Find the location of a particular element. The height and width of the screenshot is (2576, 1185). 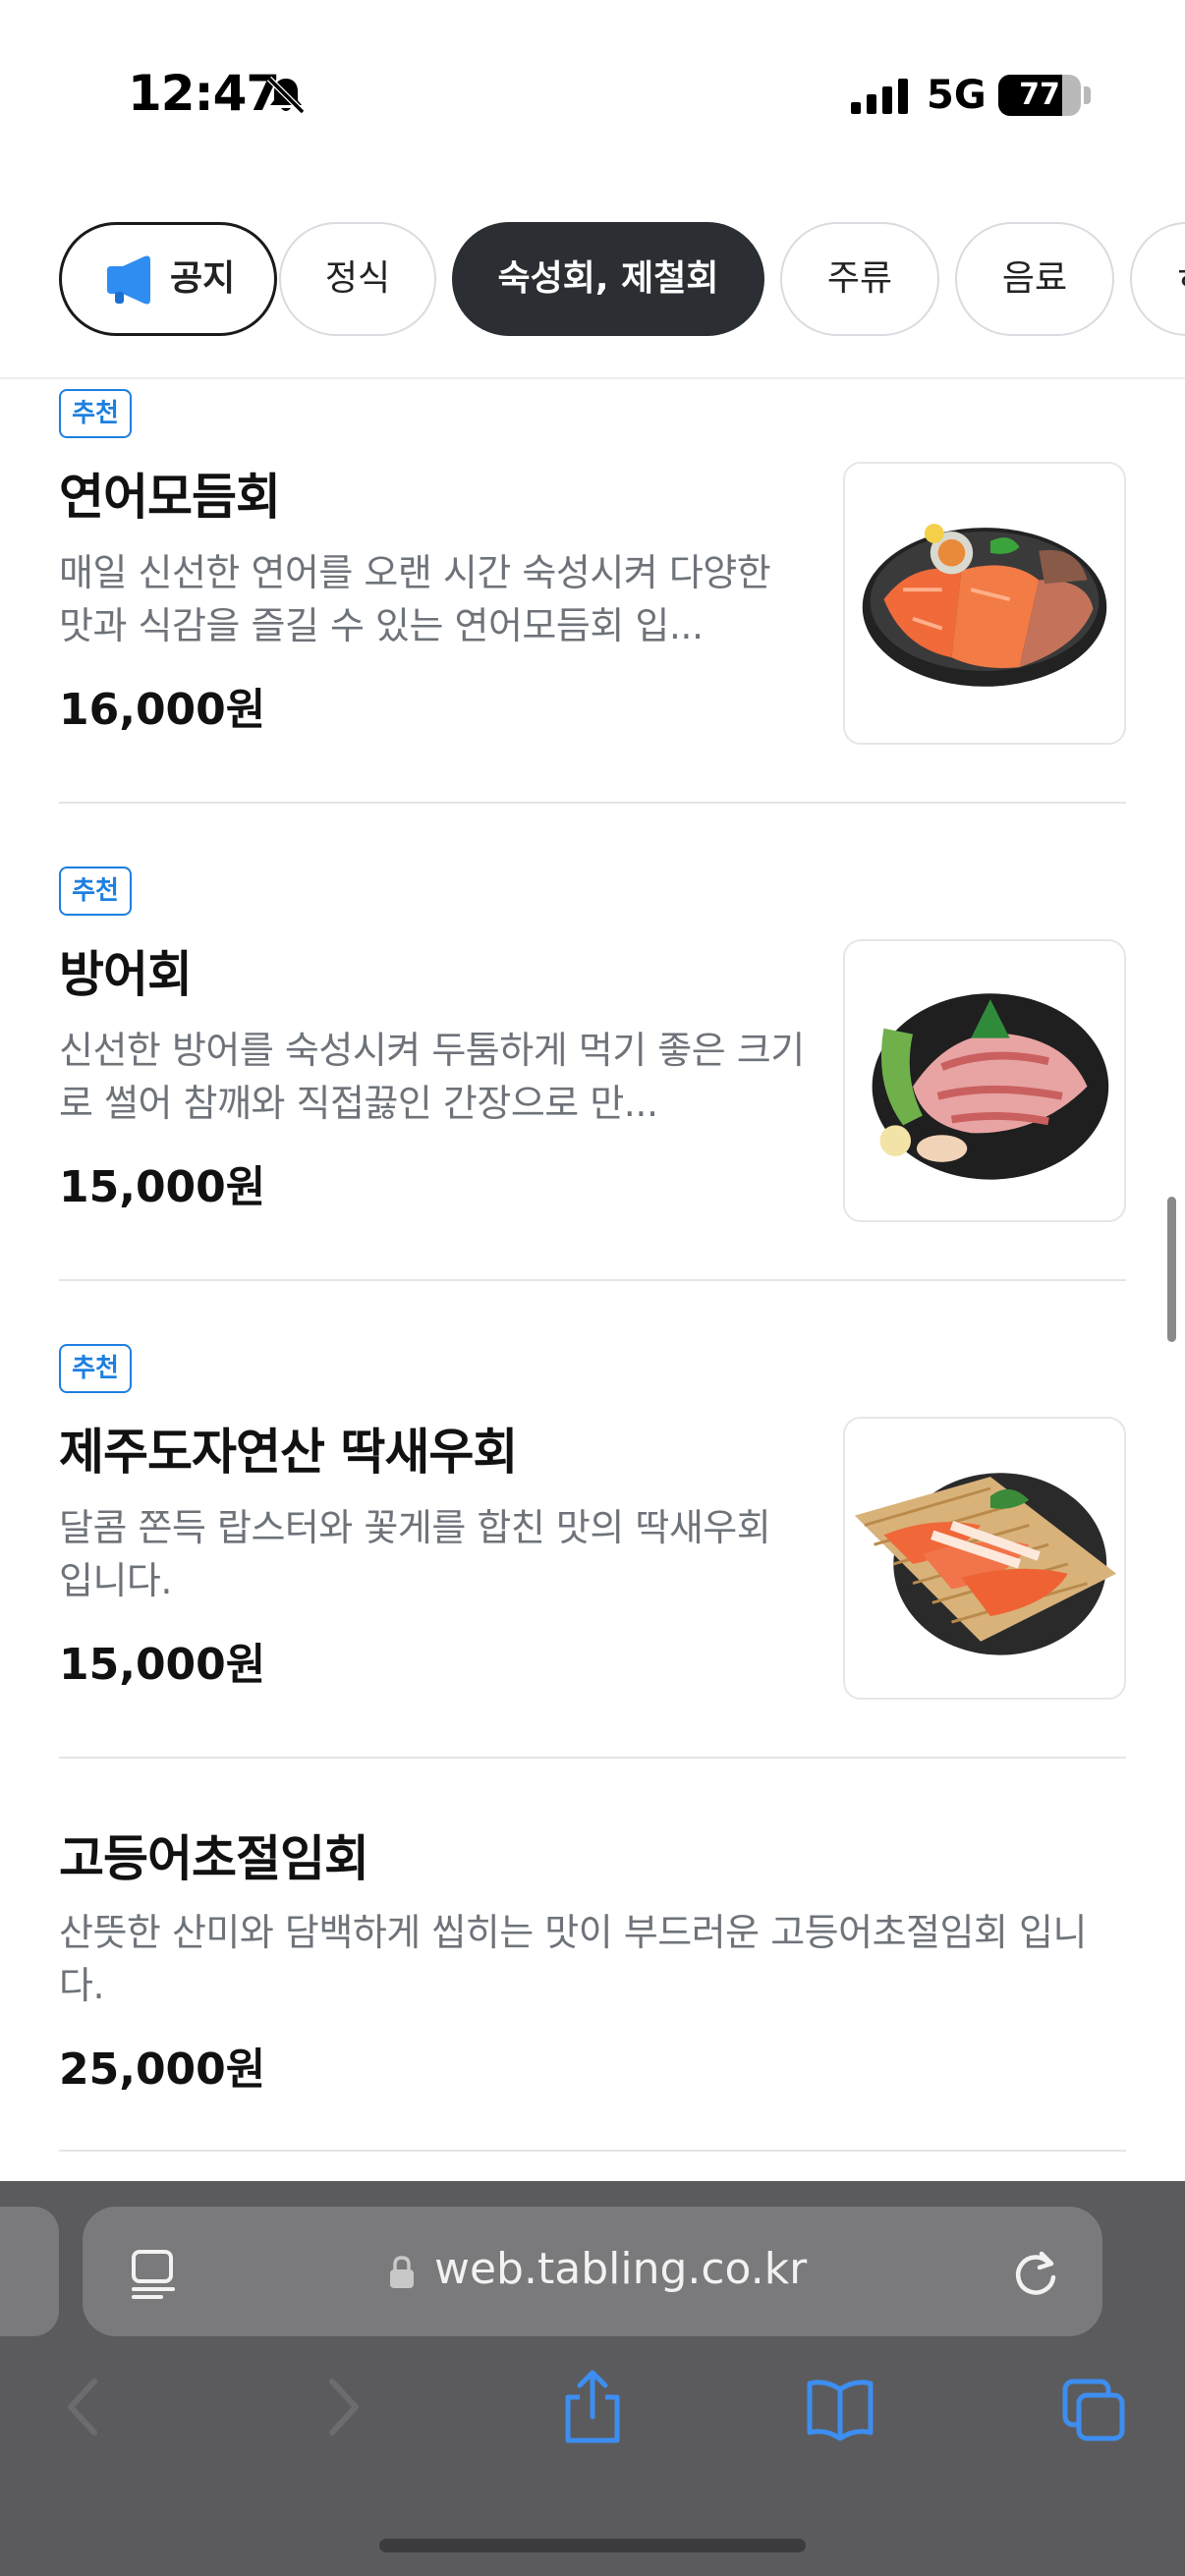

reload-icon is located at coordinates (1035, 2273).